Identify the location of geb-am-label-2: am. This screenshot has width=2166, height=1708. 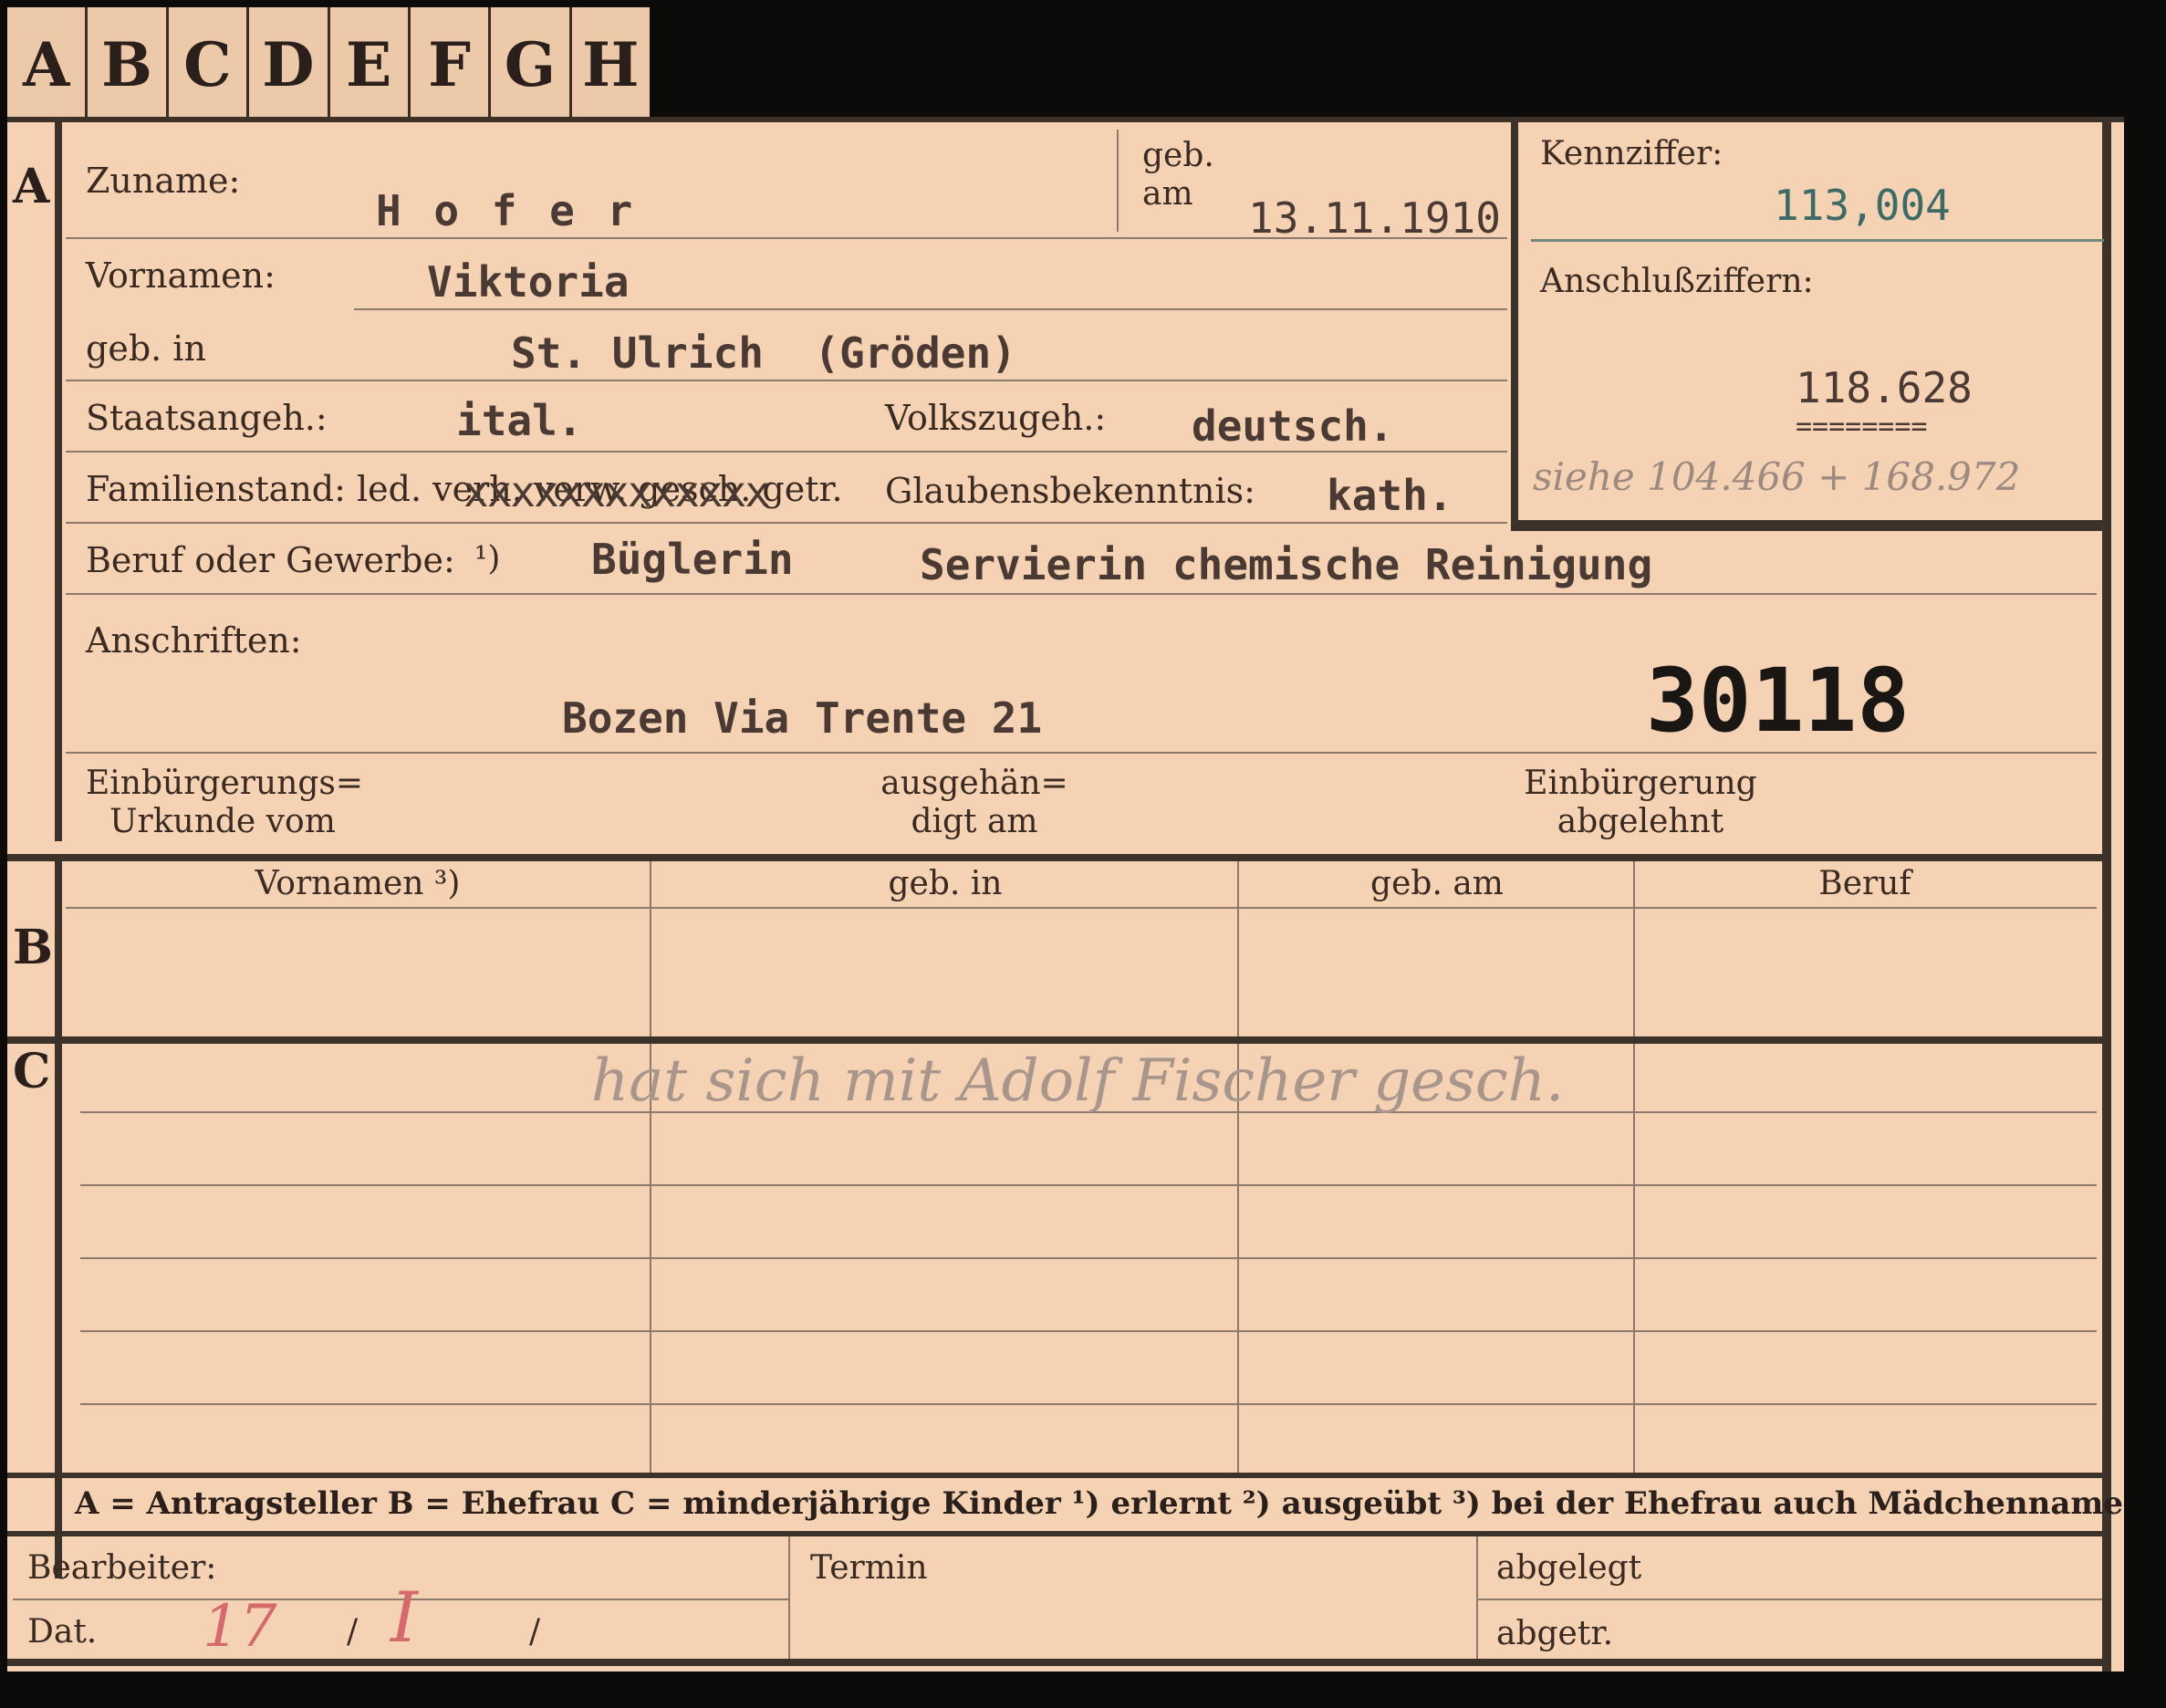
(1167, 194).